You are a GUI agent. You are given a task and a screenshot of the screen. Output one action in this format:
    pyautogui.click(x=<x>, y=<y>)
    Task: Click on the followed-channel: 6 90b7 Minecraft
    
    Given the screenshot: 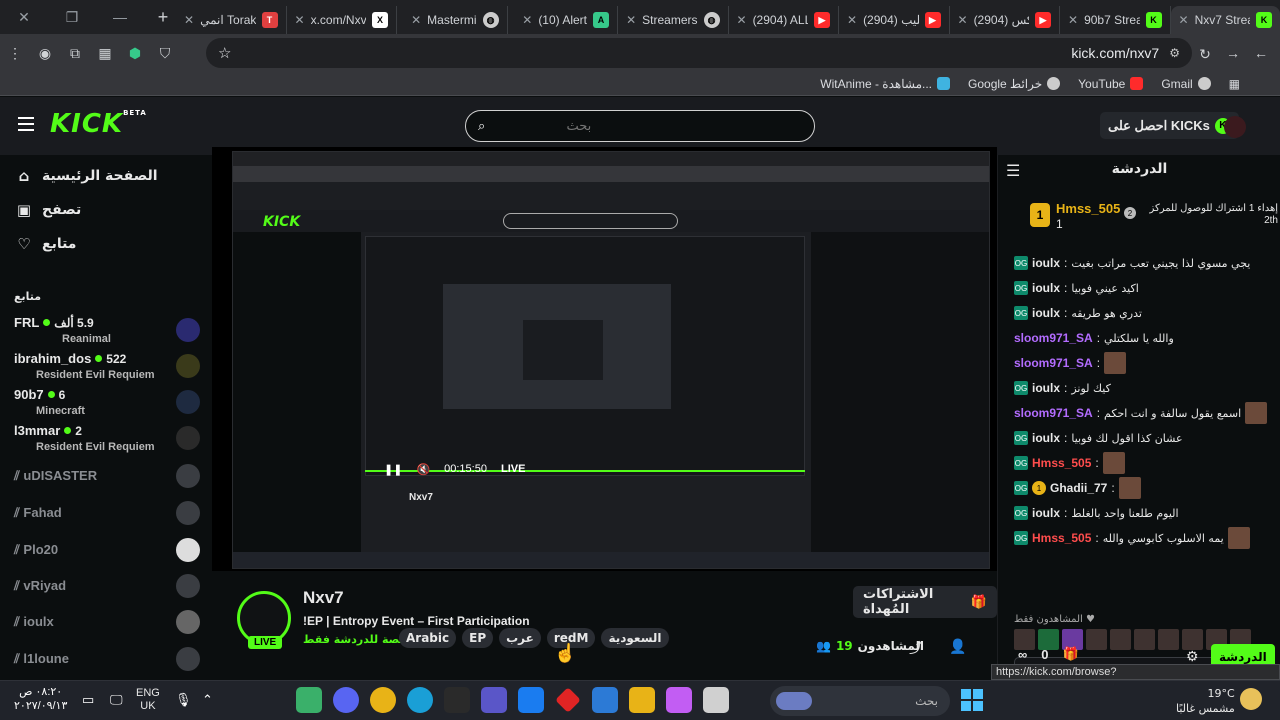 What is the action you would take?
    pyautogui.click(x=109, y=405)
    